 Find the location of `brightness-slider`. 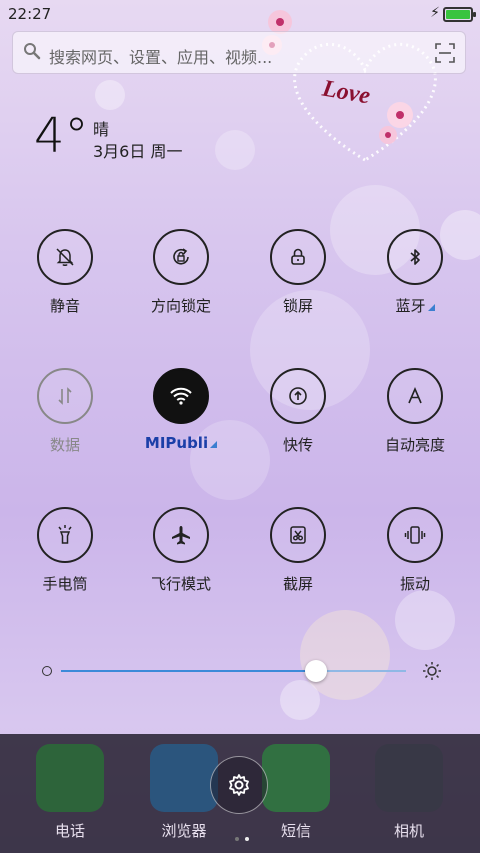

brightness-slider is located at coordinates (245, 671).